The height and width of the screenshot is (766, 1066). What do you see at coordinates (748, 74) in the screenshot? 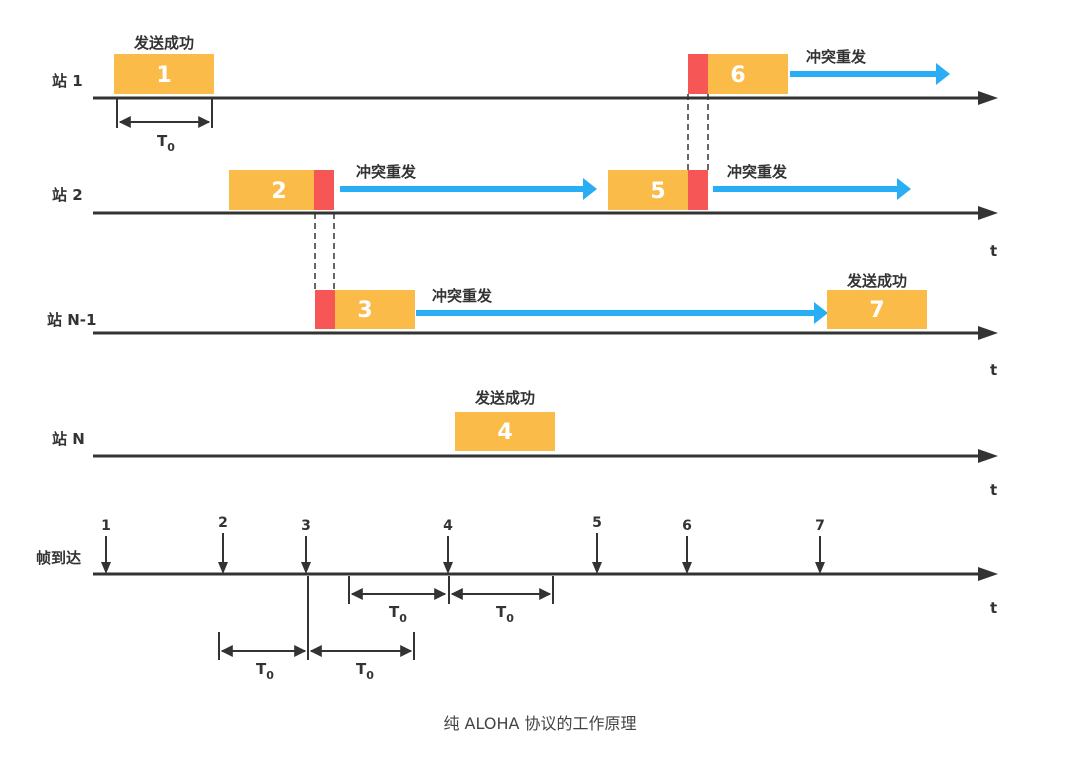
I see `frame-6: 6` at bounding box center [748, 74].